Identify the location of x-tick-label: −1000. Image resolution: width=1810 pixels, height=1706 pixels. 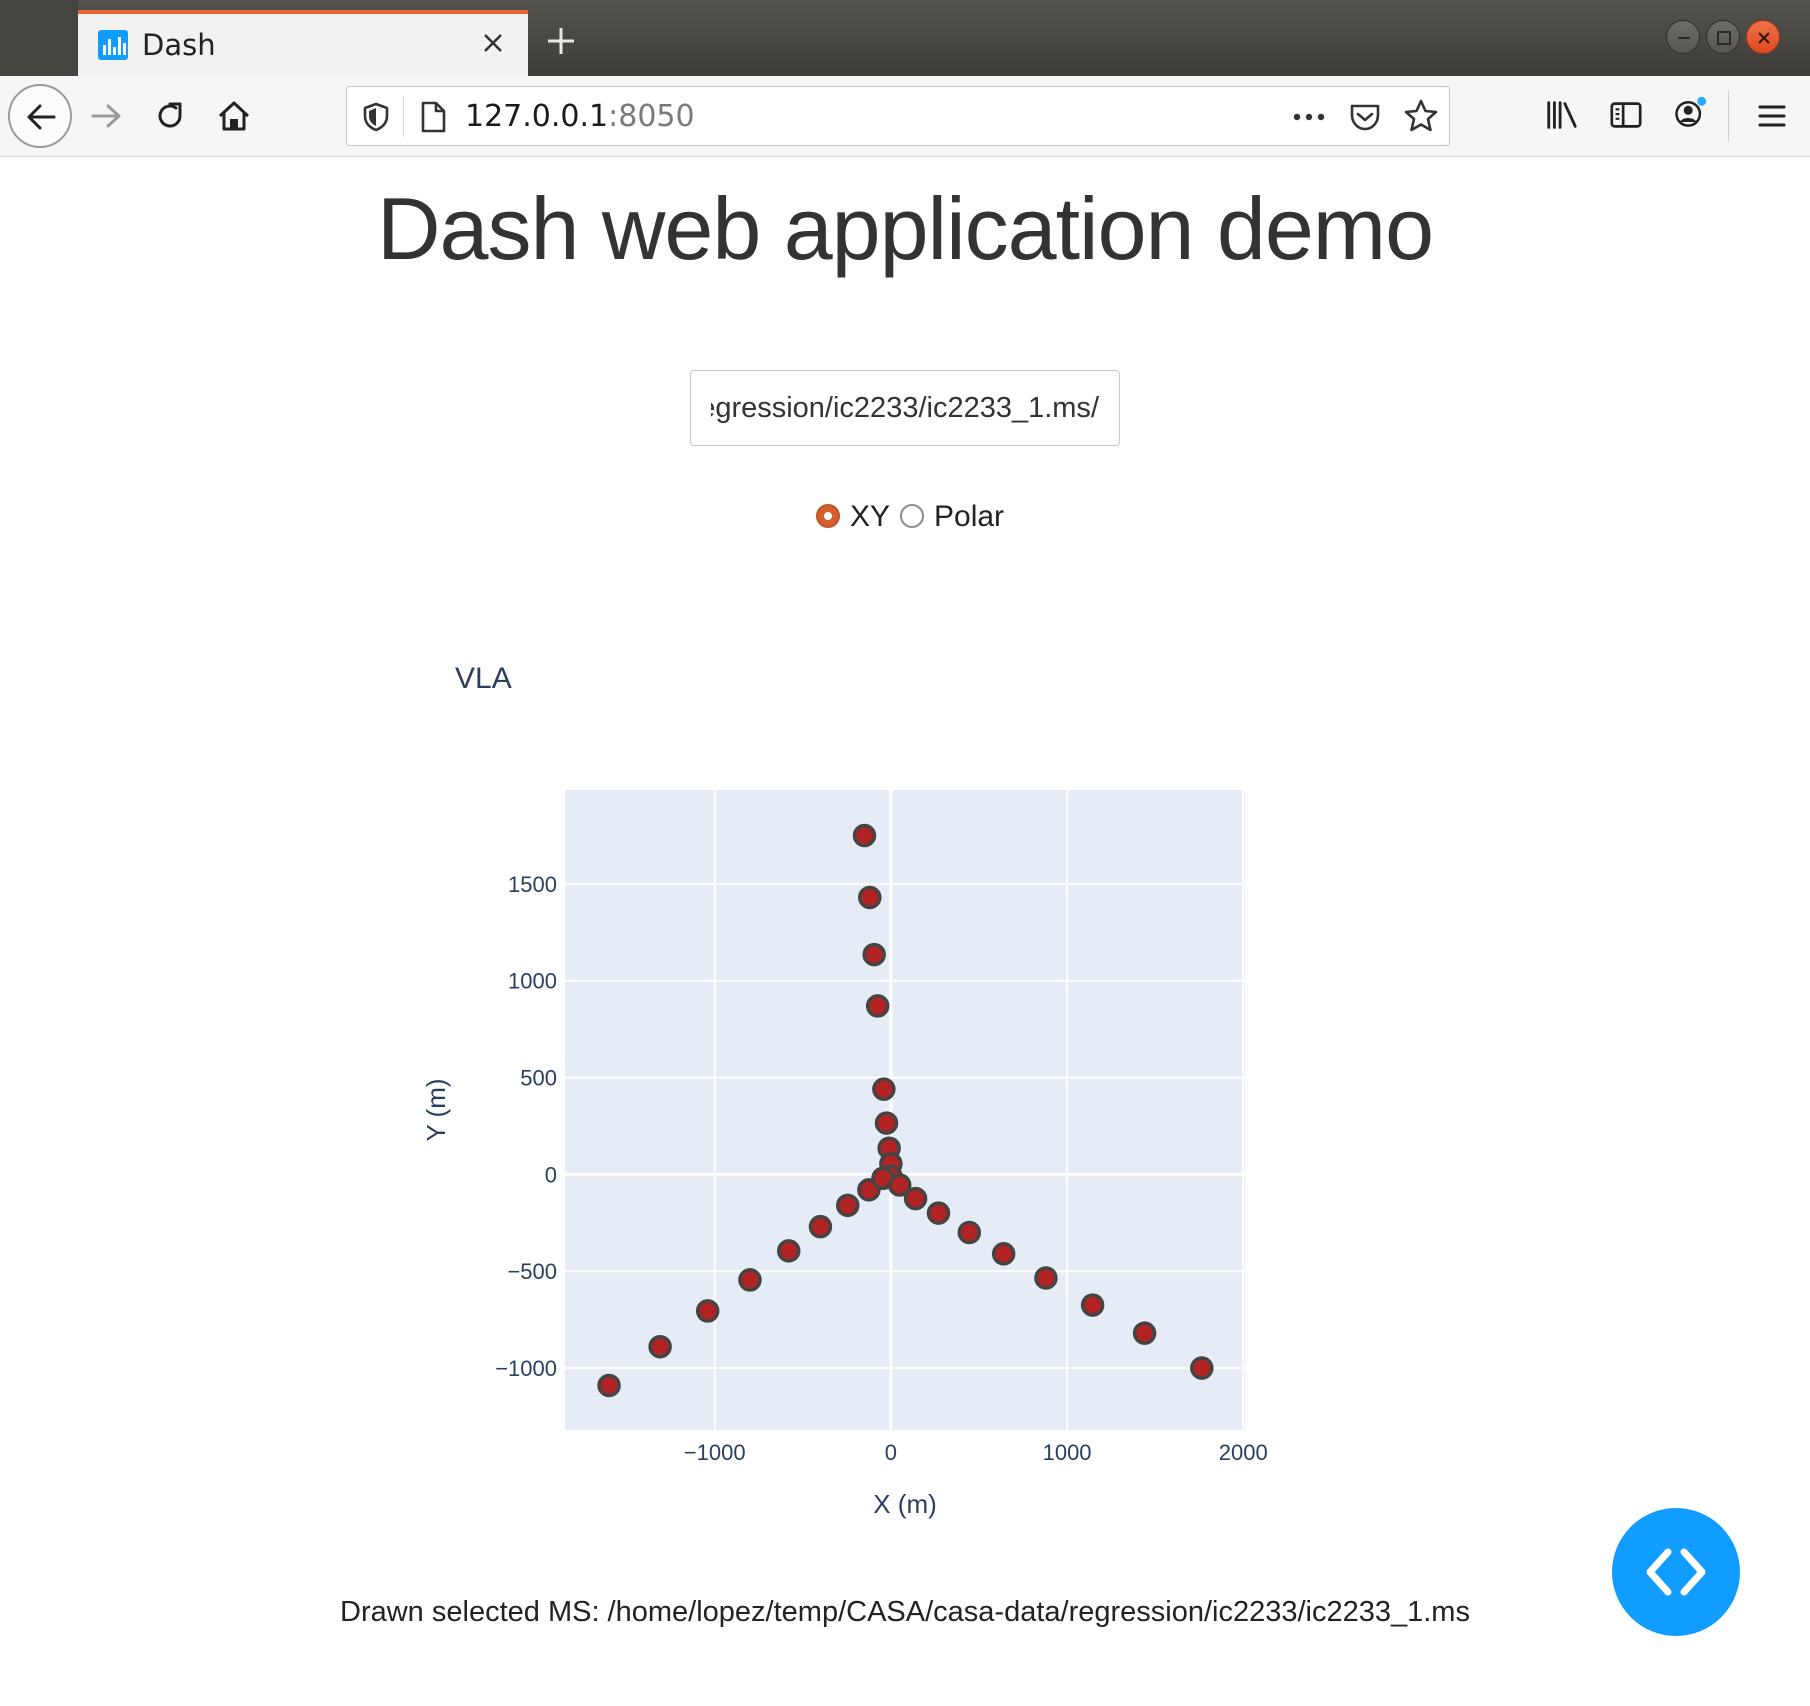
(715, 1452).